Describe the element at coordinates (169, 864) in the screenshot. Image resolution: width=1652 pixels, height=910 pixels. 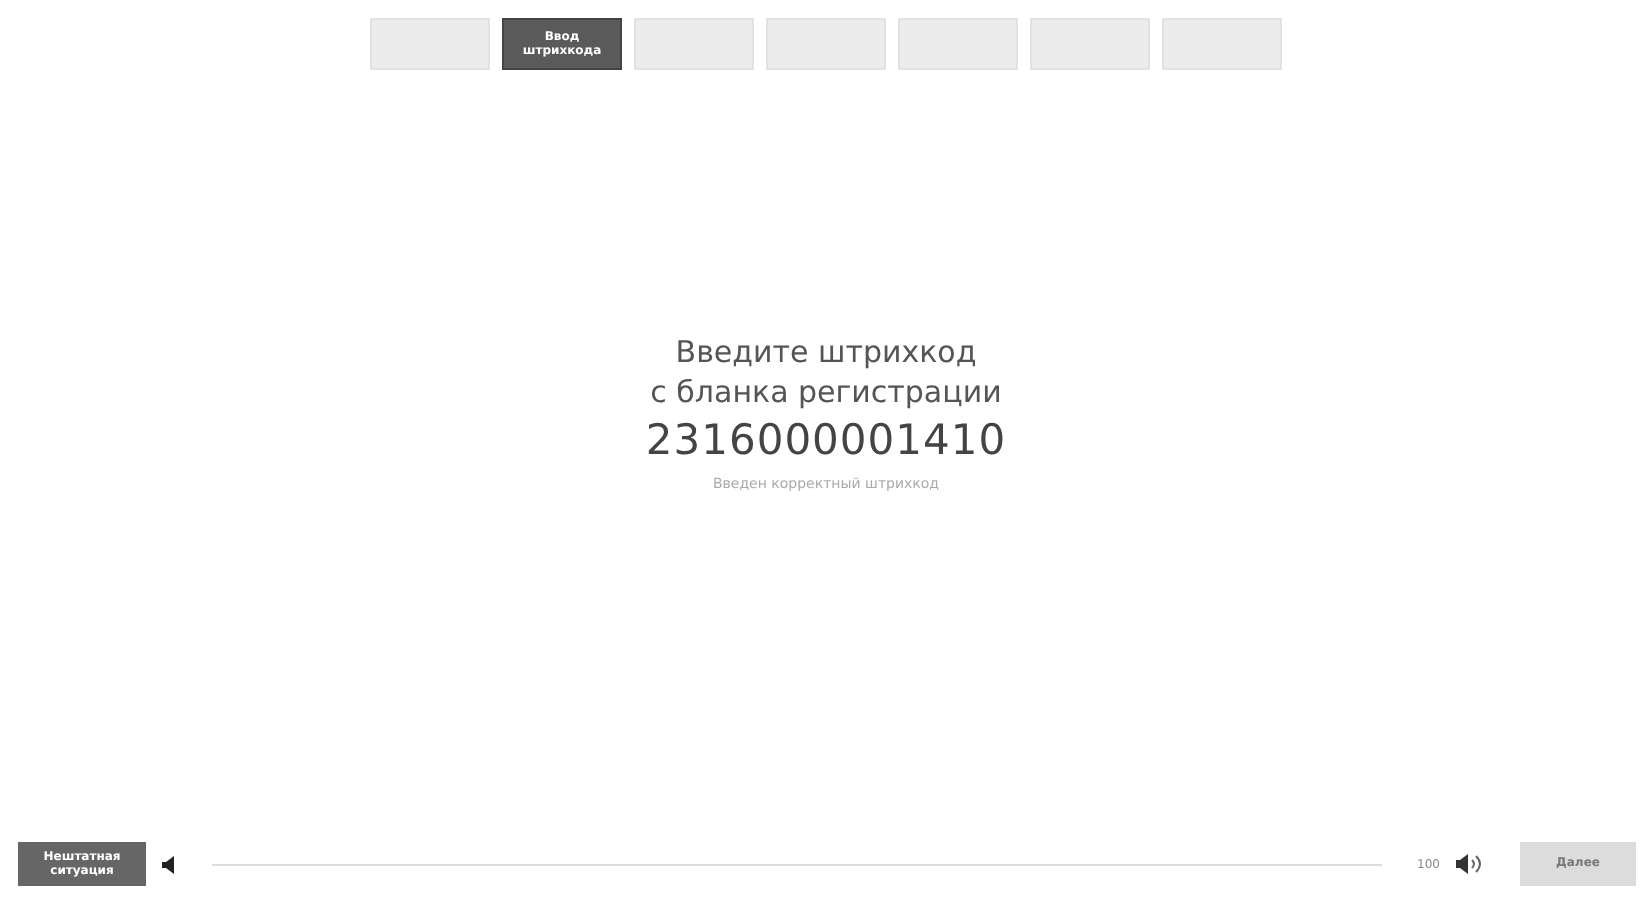
I see `speaker-icon` at that location.